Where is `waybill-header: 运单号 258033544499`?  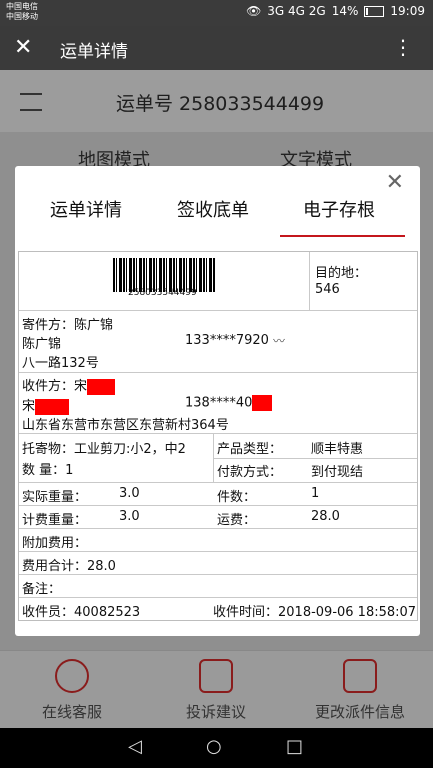 waybill-header: 运单号 258033544499 is located at coordinates (216, 101).